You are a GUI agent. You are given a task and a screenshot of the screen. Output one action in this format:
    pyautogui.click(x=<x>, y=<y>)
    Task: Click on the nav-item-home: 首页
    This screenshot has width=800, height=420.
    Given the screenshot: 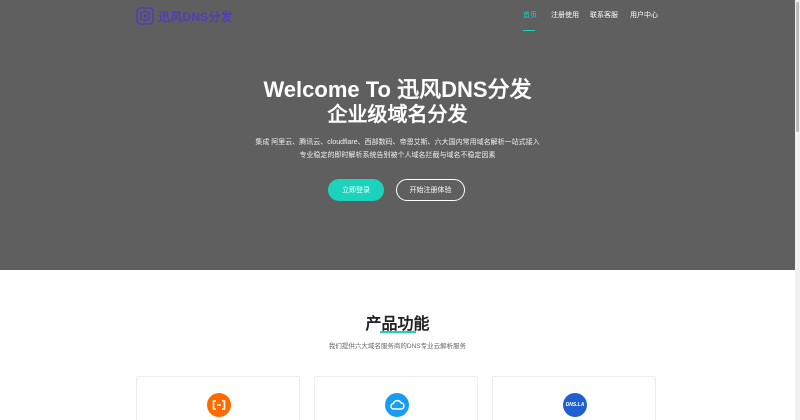 What is the action you would take?
    pyautogui.click(x=530, y=15)
    